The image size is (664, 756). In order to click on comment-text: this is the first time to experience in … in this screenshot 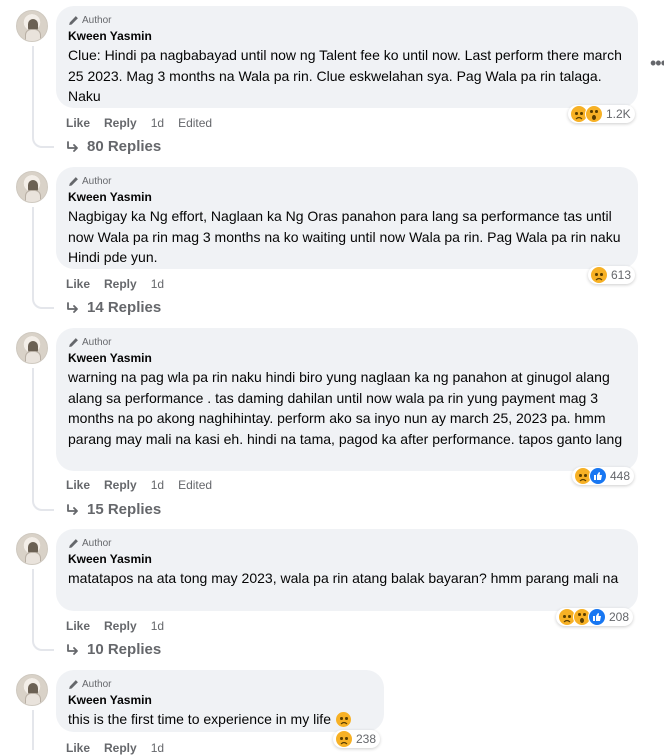, I will do `click(199, 719)`.